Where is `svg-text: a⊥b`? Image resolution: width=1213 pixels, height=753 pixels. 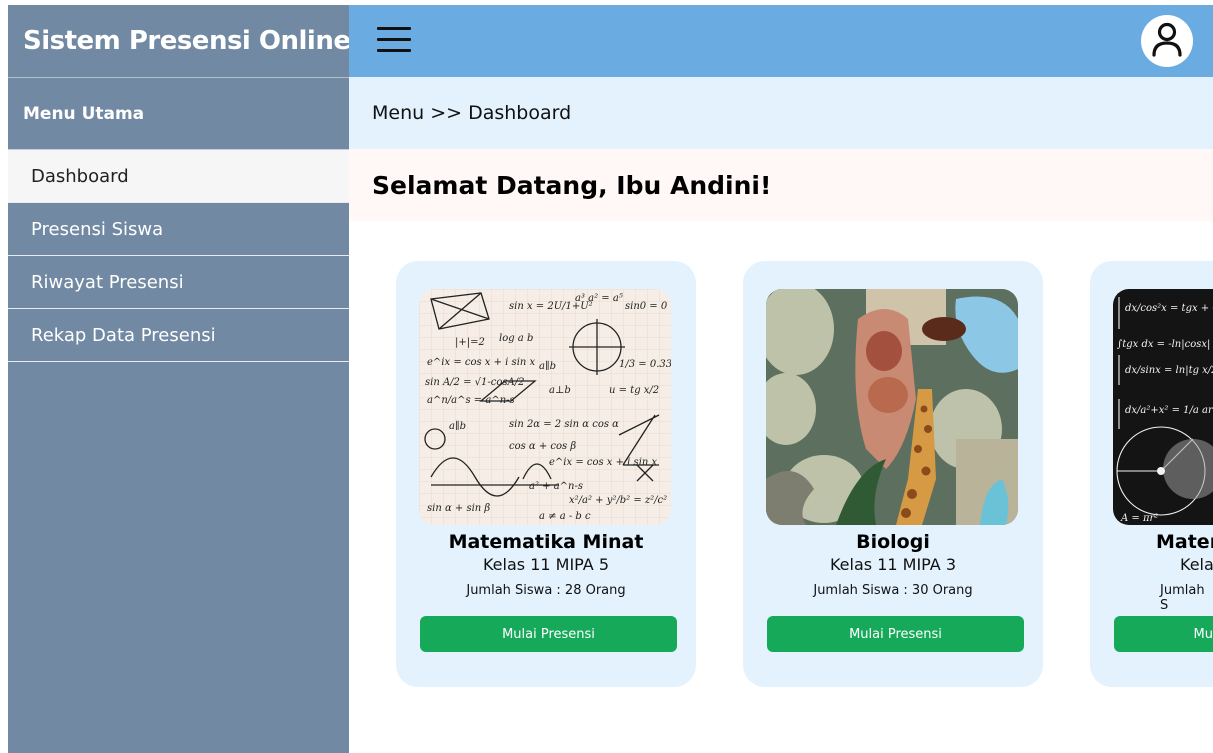 svg-text: a⊥b is located at coordinates (560, 390).